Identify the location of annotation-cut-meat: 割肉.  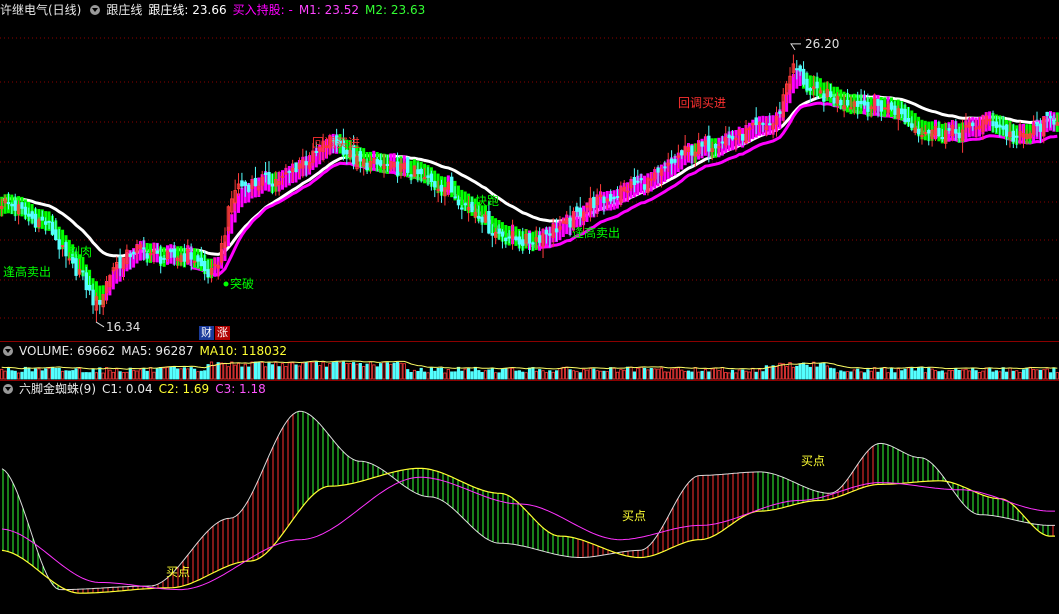
(80, 251).